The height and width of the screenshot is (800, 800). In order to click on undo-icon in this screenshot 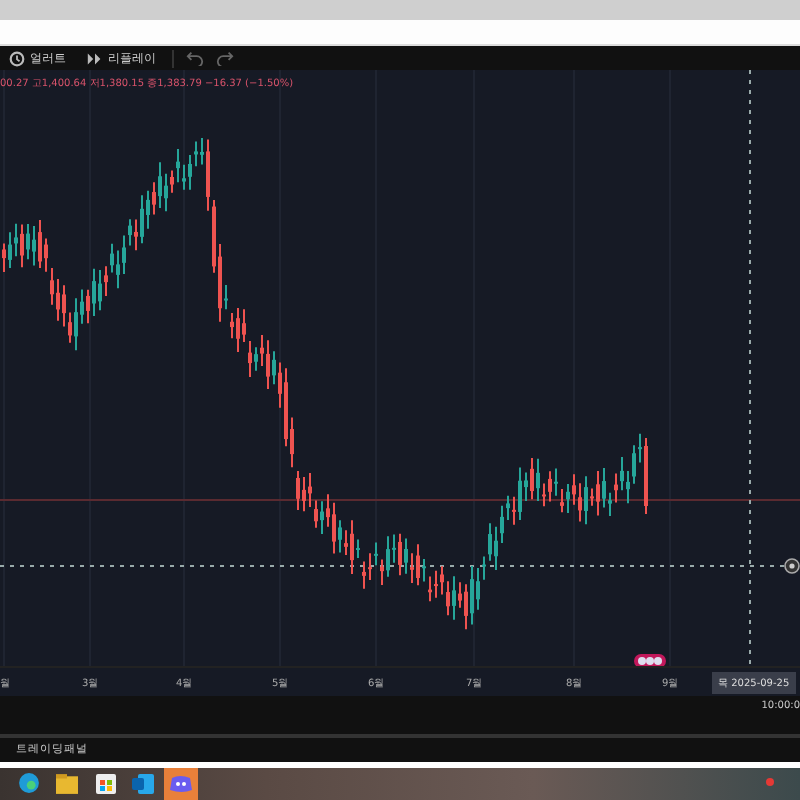, I will do `click(195, 58)`.